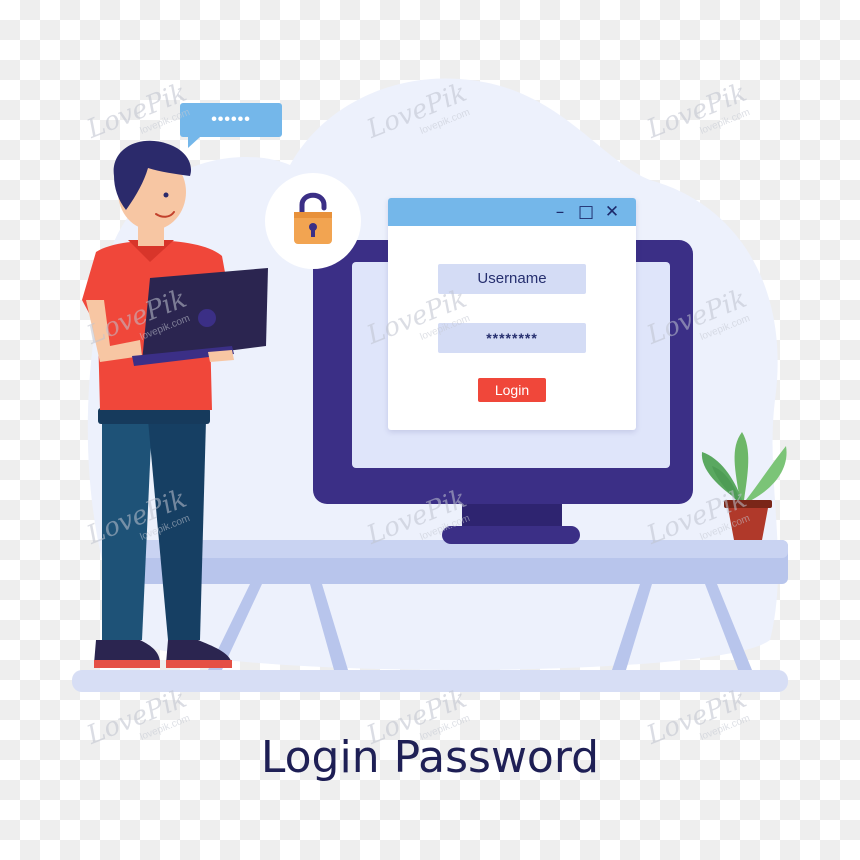 Image resolution: width=860 pixels, height=860 pixels. What do you see at coordinates (560, 212) in the screenshot?
I see `window-minimize-icon: –` at bounding box center [560, 212].